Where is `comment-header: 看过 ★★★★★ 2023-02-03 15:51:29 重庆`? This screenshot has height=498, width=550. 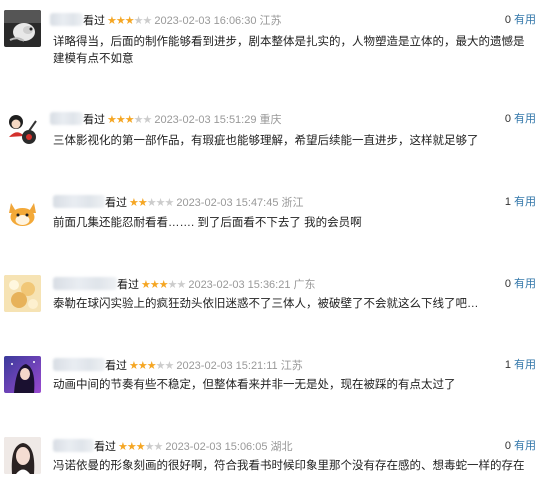
comment-header: 看过 ★★★★★ 2023-02-03 15:51:29 重庆 is located at coordinates (166, 119).